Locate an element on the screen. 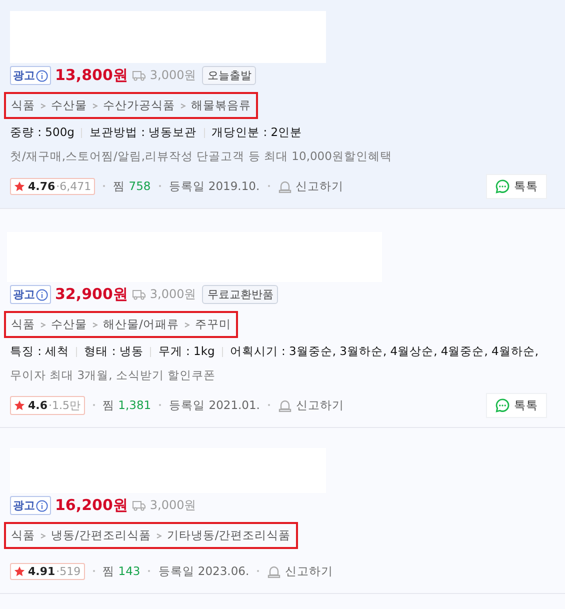 This screenshot has height=609, width=565. spec-text: 형태 : 냉동 is located at coordinates (114, 351).